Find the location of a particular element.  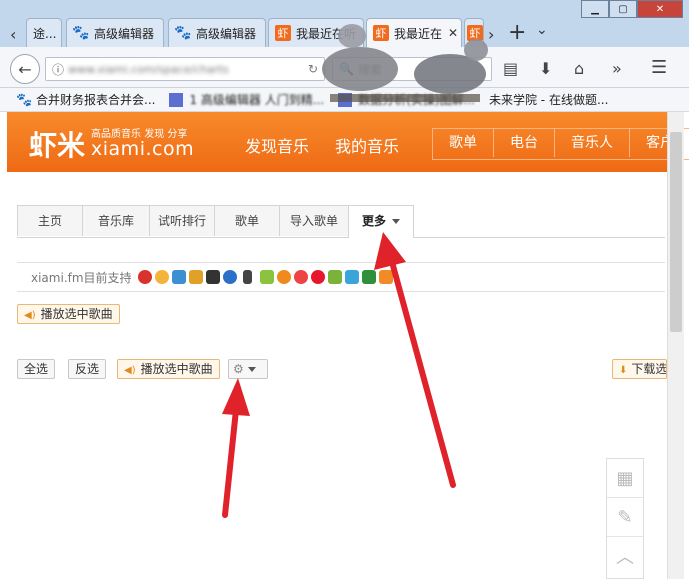

sub-nav-radio: 电台 is located at coordinates (524, 143).